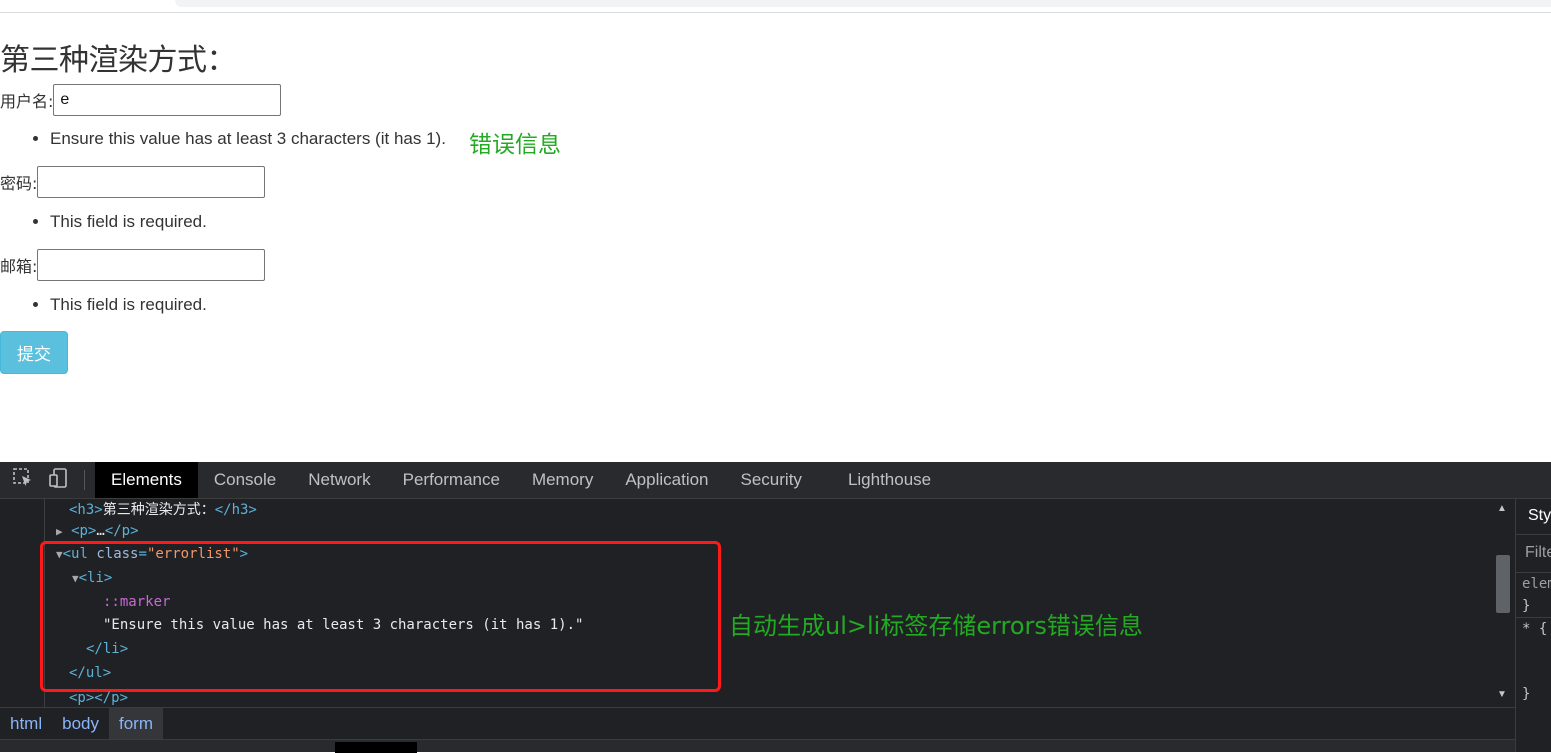 Image resolution: width=1551 pixels, height=753 pixels. I want to click on email-errorlist: This field is required., so click(103, 305).